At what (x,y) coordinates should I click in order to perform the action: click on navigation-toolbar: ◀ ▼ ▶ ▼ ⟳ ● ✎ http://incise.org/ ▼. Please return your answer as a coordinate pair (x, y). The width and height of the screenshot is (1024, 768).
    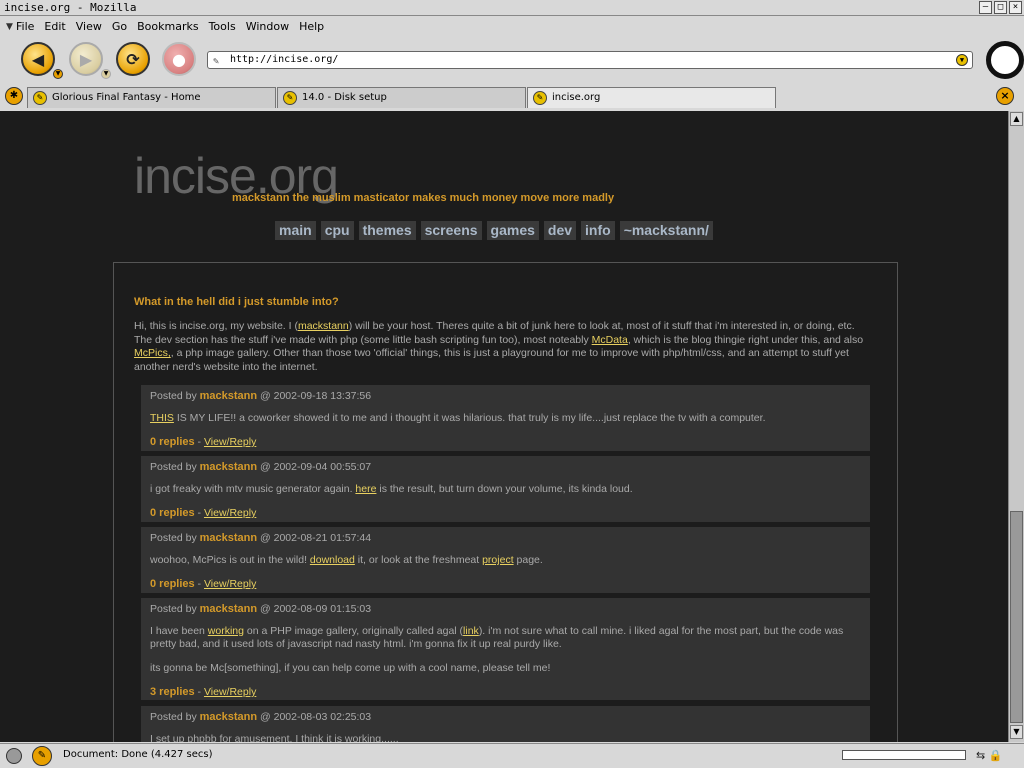
    Looking at the image, I should click on (512, 60).